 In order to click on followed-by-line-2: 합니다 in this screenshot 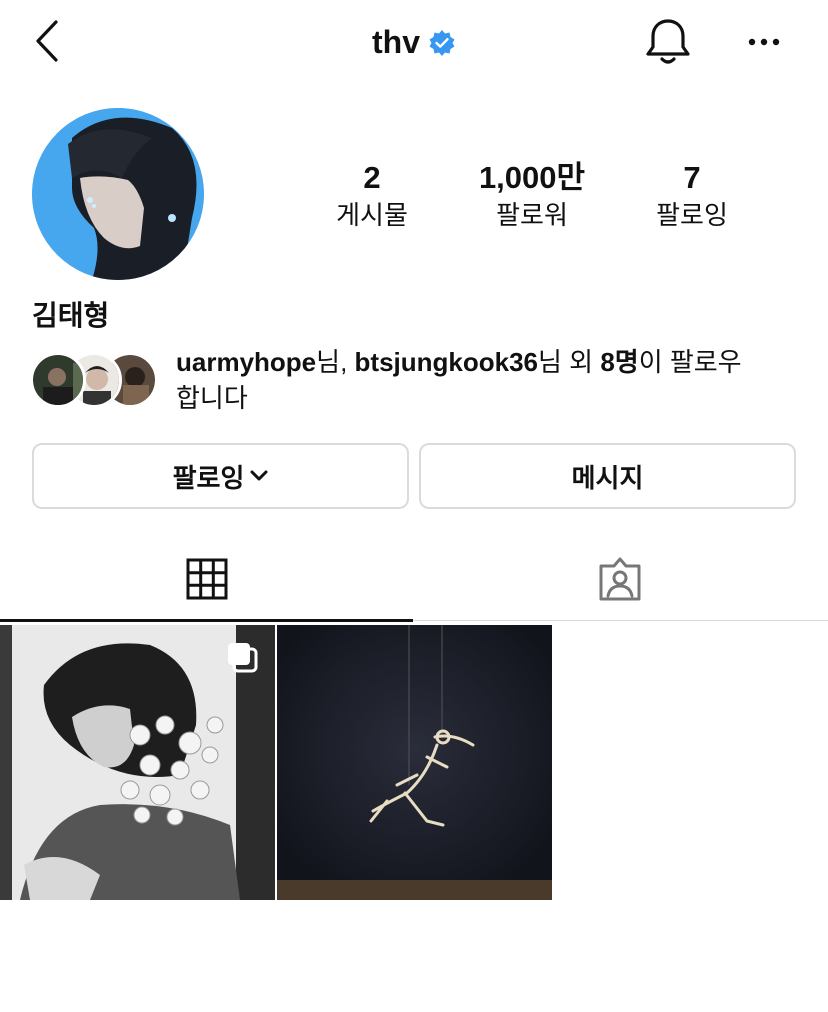, I will do `click(212, 398)`.